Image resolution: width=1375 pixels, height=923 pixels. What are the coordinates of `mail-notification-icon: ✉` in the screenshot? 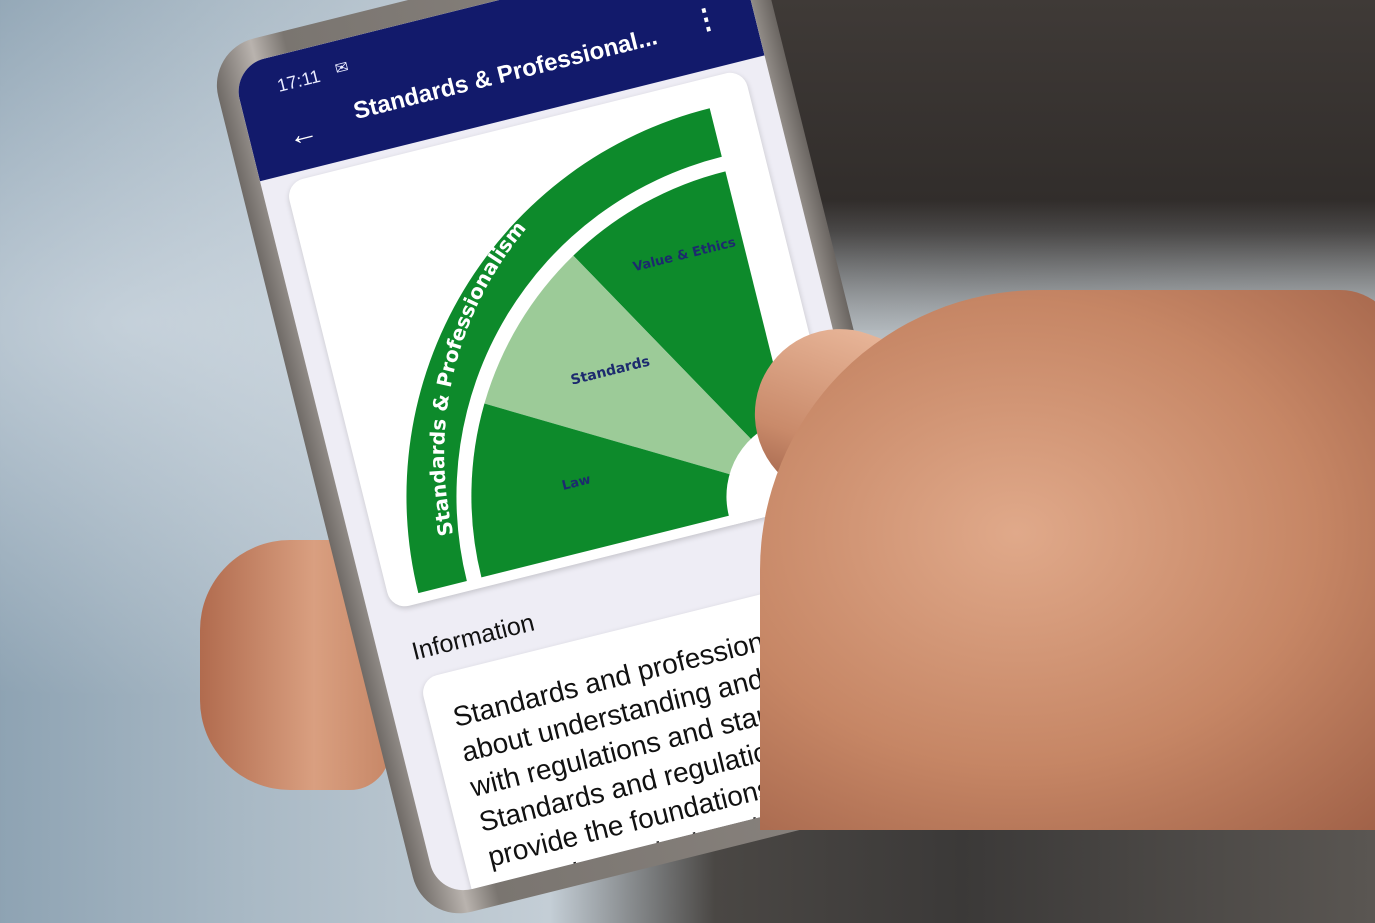 It's located at (342, 68).